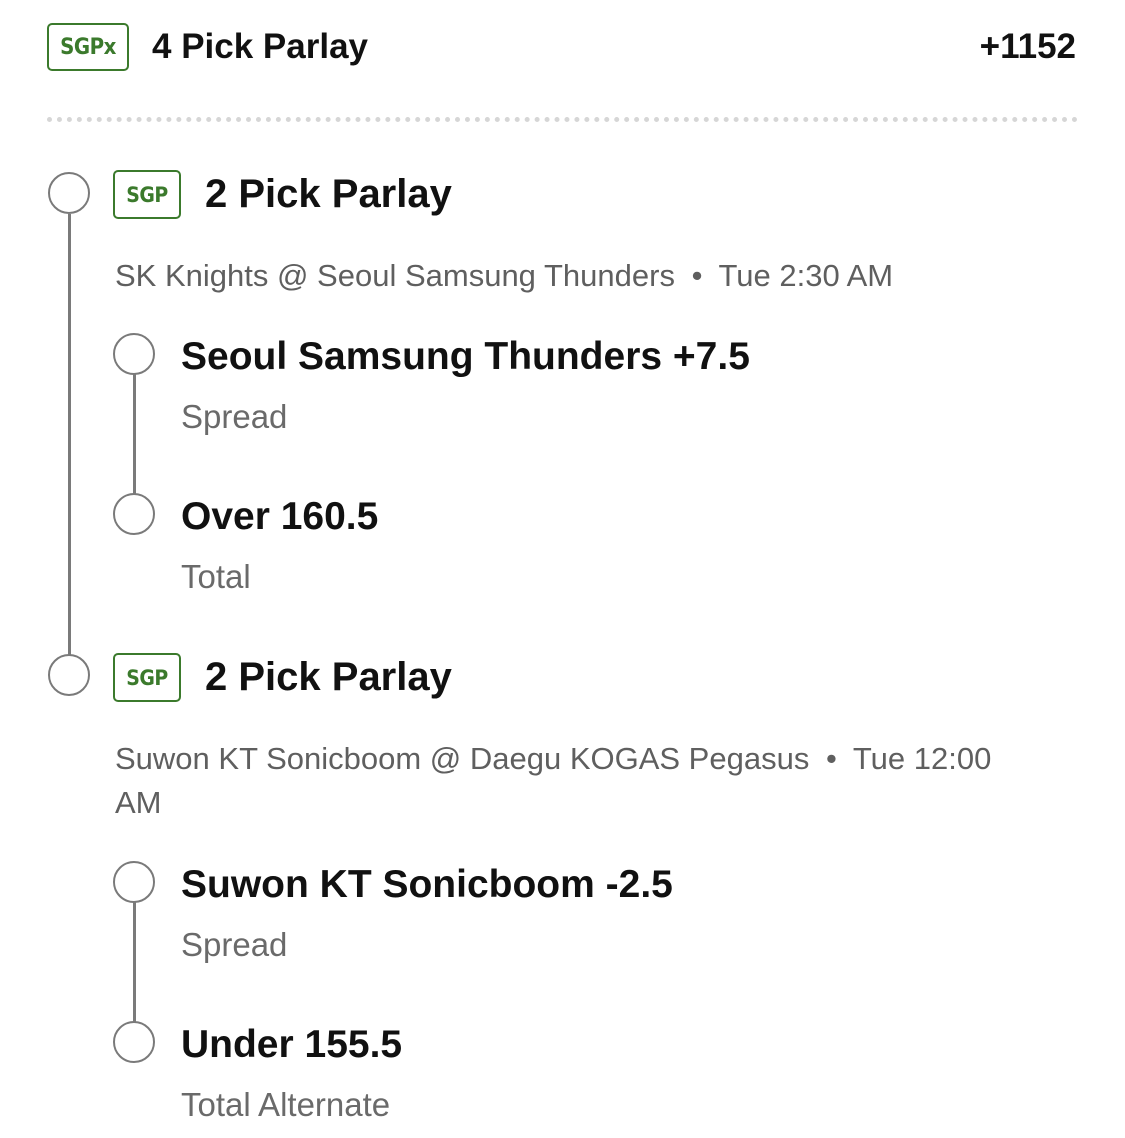 This screenshot has width=1125, height=1138. I want to click on group-1-leg-2-status-circle-icon, so click(134, 514).